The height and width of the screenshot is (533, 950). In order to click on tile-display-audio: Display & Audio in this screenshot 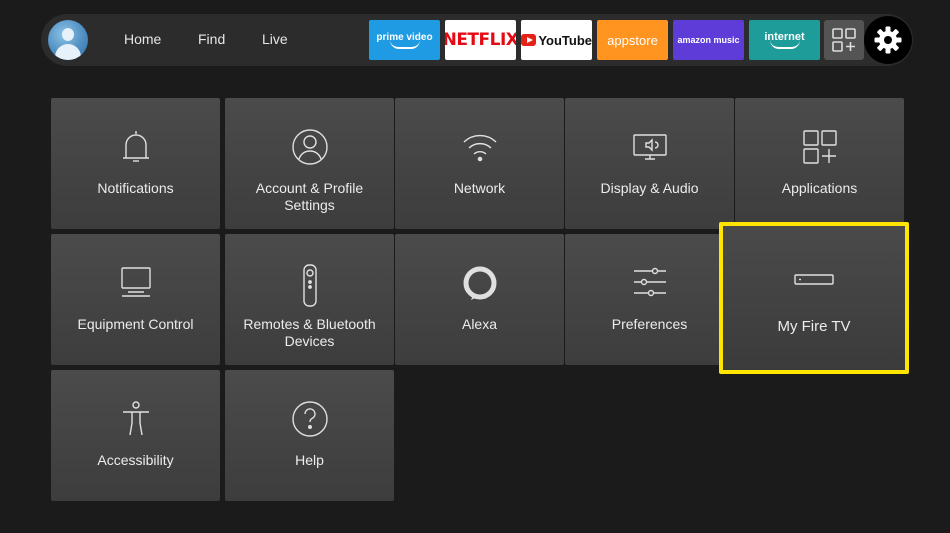, I will do `click(649, 163)`.